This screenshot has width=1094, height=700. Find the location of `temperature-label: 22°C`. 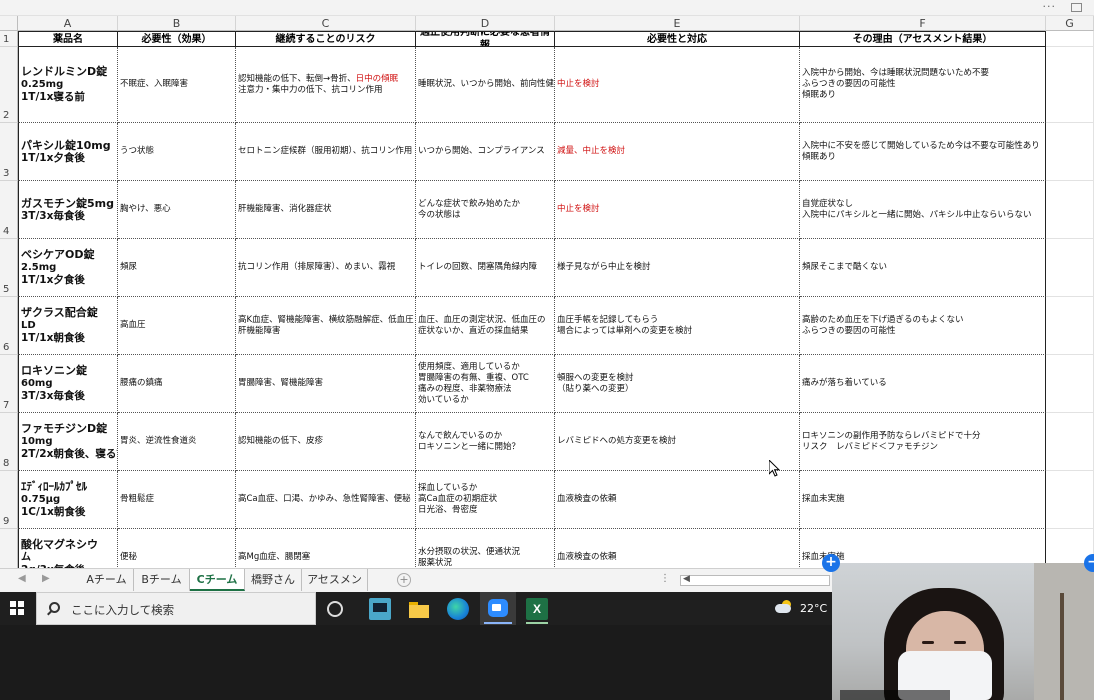

temperature-label: 22°C is located at coordinates (813, 608).